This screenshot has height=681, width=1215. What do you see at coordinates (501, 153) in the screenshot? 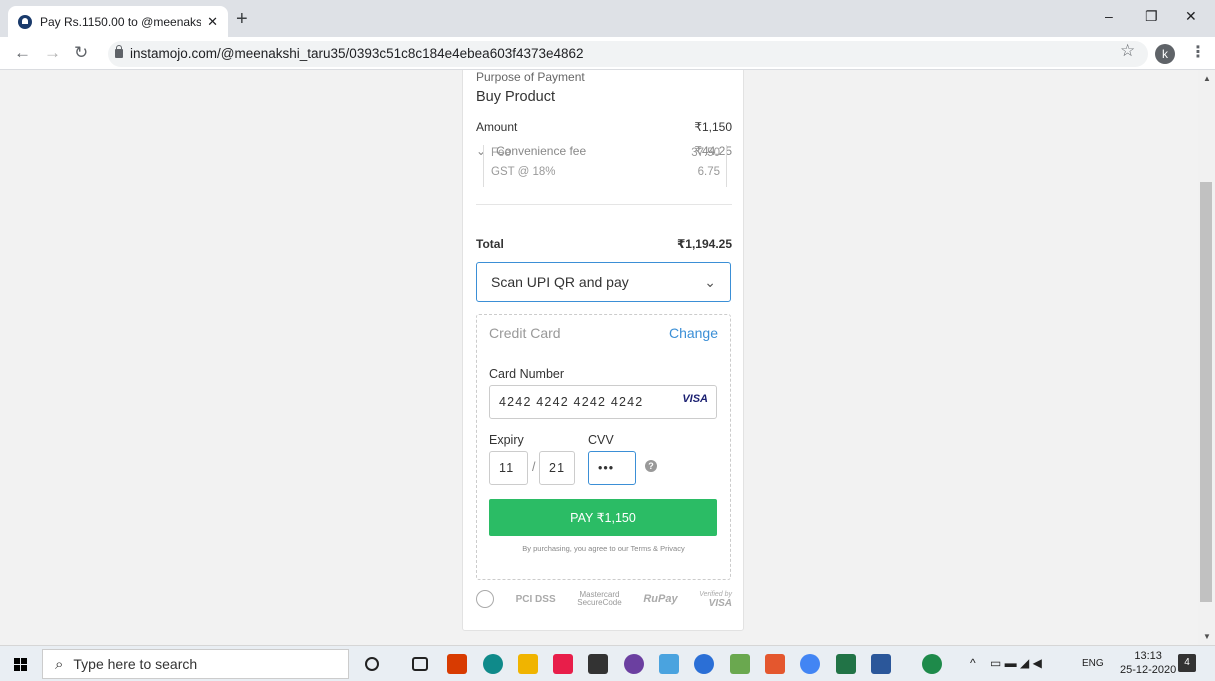
I see `fee-label: Fee` at bounding box center [501, 153].